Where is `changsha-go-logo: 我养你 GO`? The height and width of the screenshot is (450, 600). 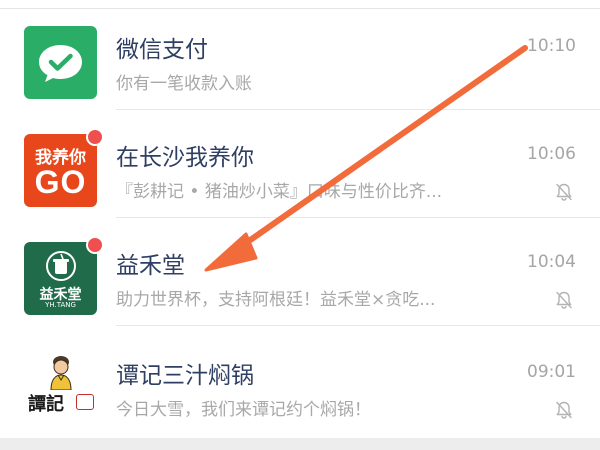
changsha-go-logo: 我养你 GO is located at coordinates (60, 170).